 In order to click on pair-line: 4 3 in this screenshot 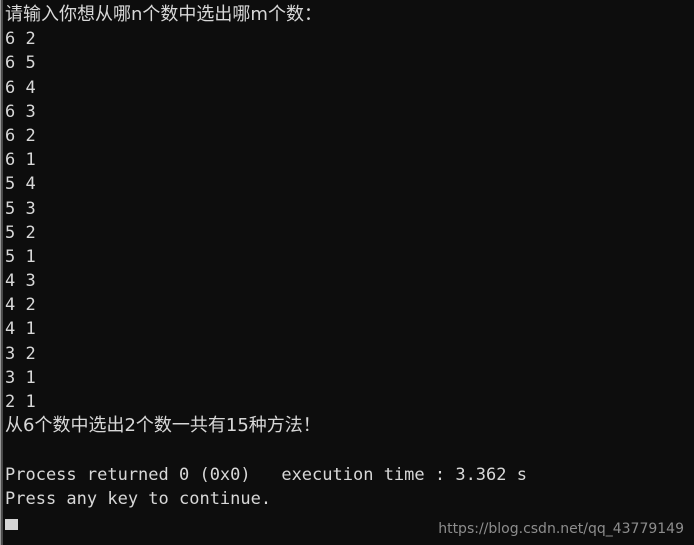, I will do `click(20, 281)`.